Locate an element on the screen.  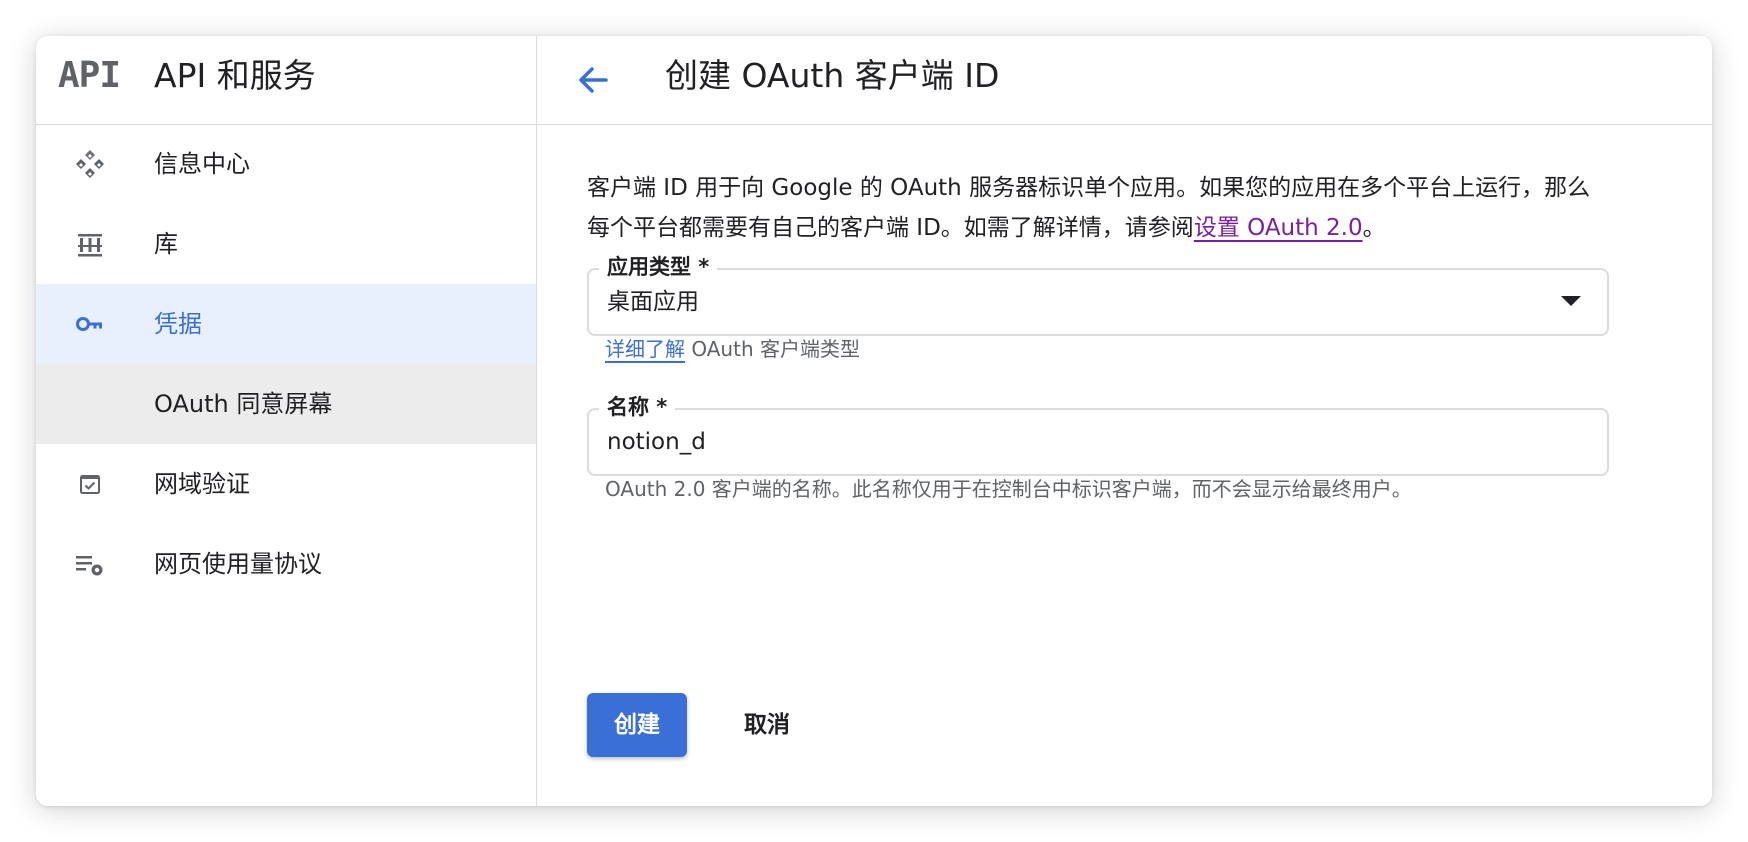
sidebar-item-label: 网页使用量协议 is located at coordinates (238, 564).